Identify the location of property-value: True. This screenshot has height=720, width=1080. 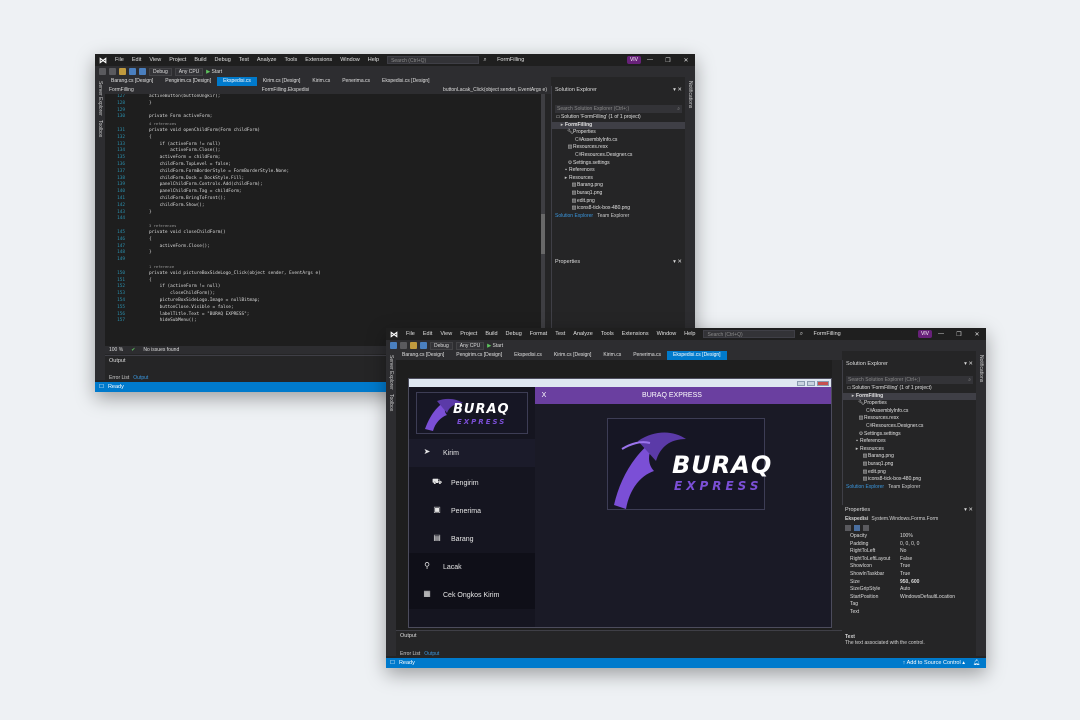
(905, 575).